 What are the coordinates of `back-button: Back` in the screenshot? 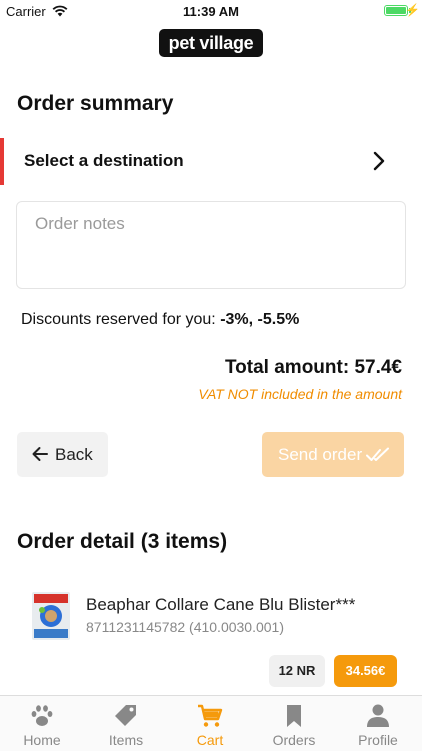 It's located at (62, 454).